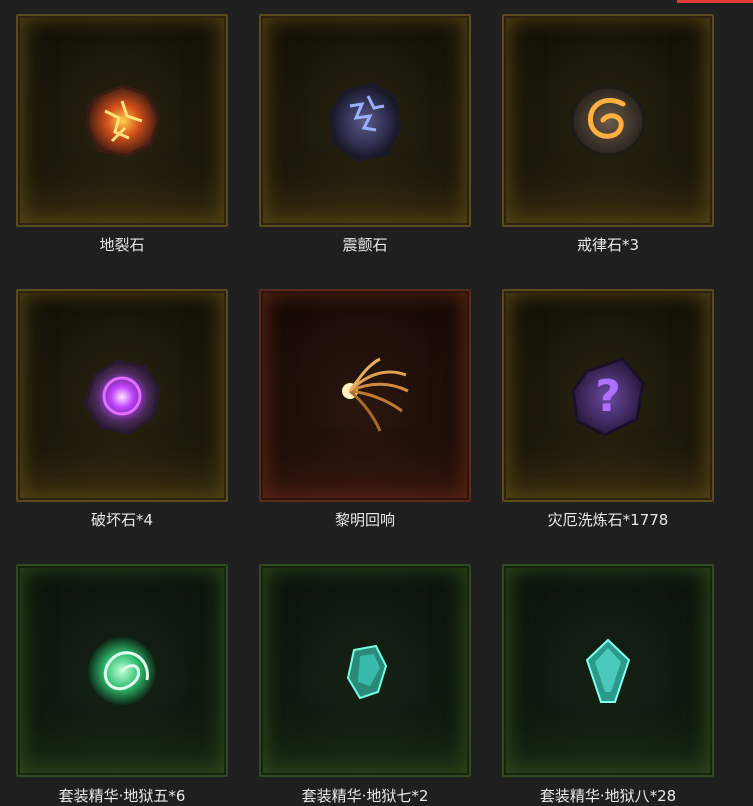  I want to click on set-essence-crystal-icon, so click(367, 671).